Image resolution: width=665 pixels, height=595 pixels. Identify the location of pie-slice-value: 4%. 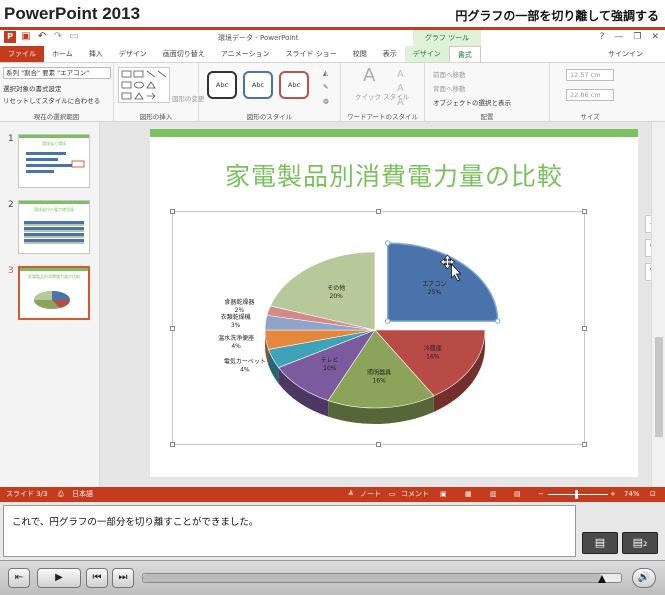
(236, 346).